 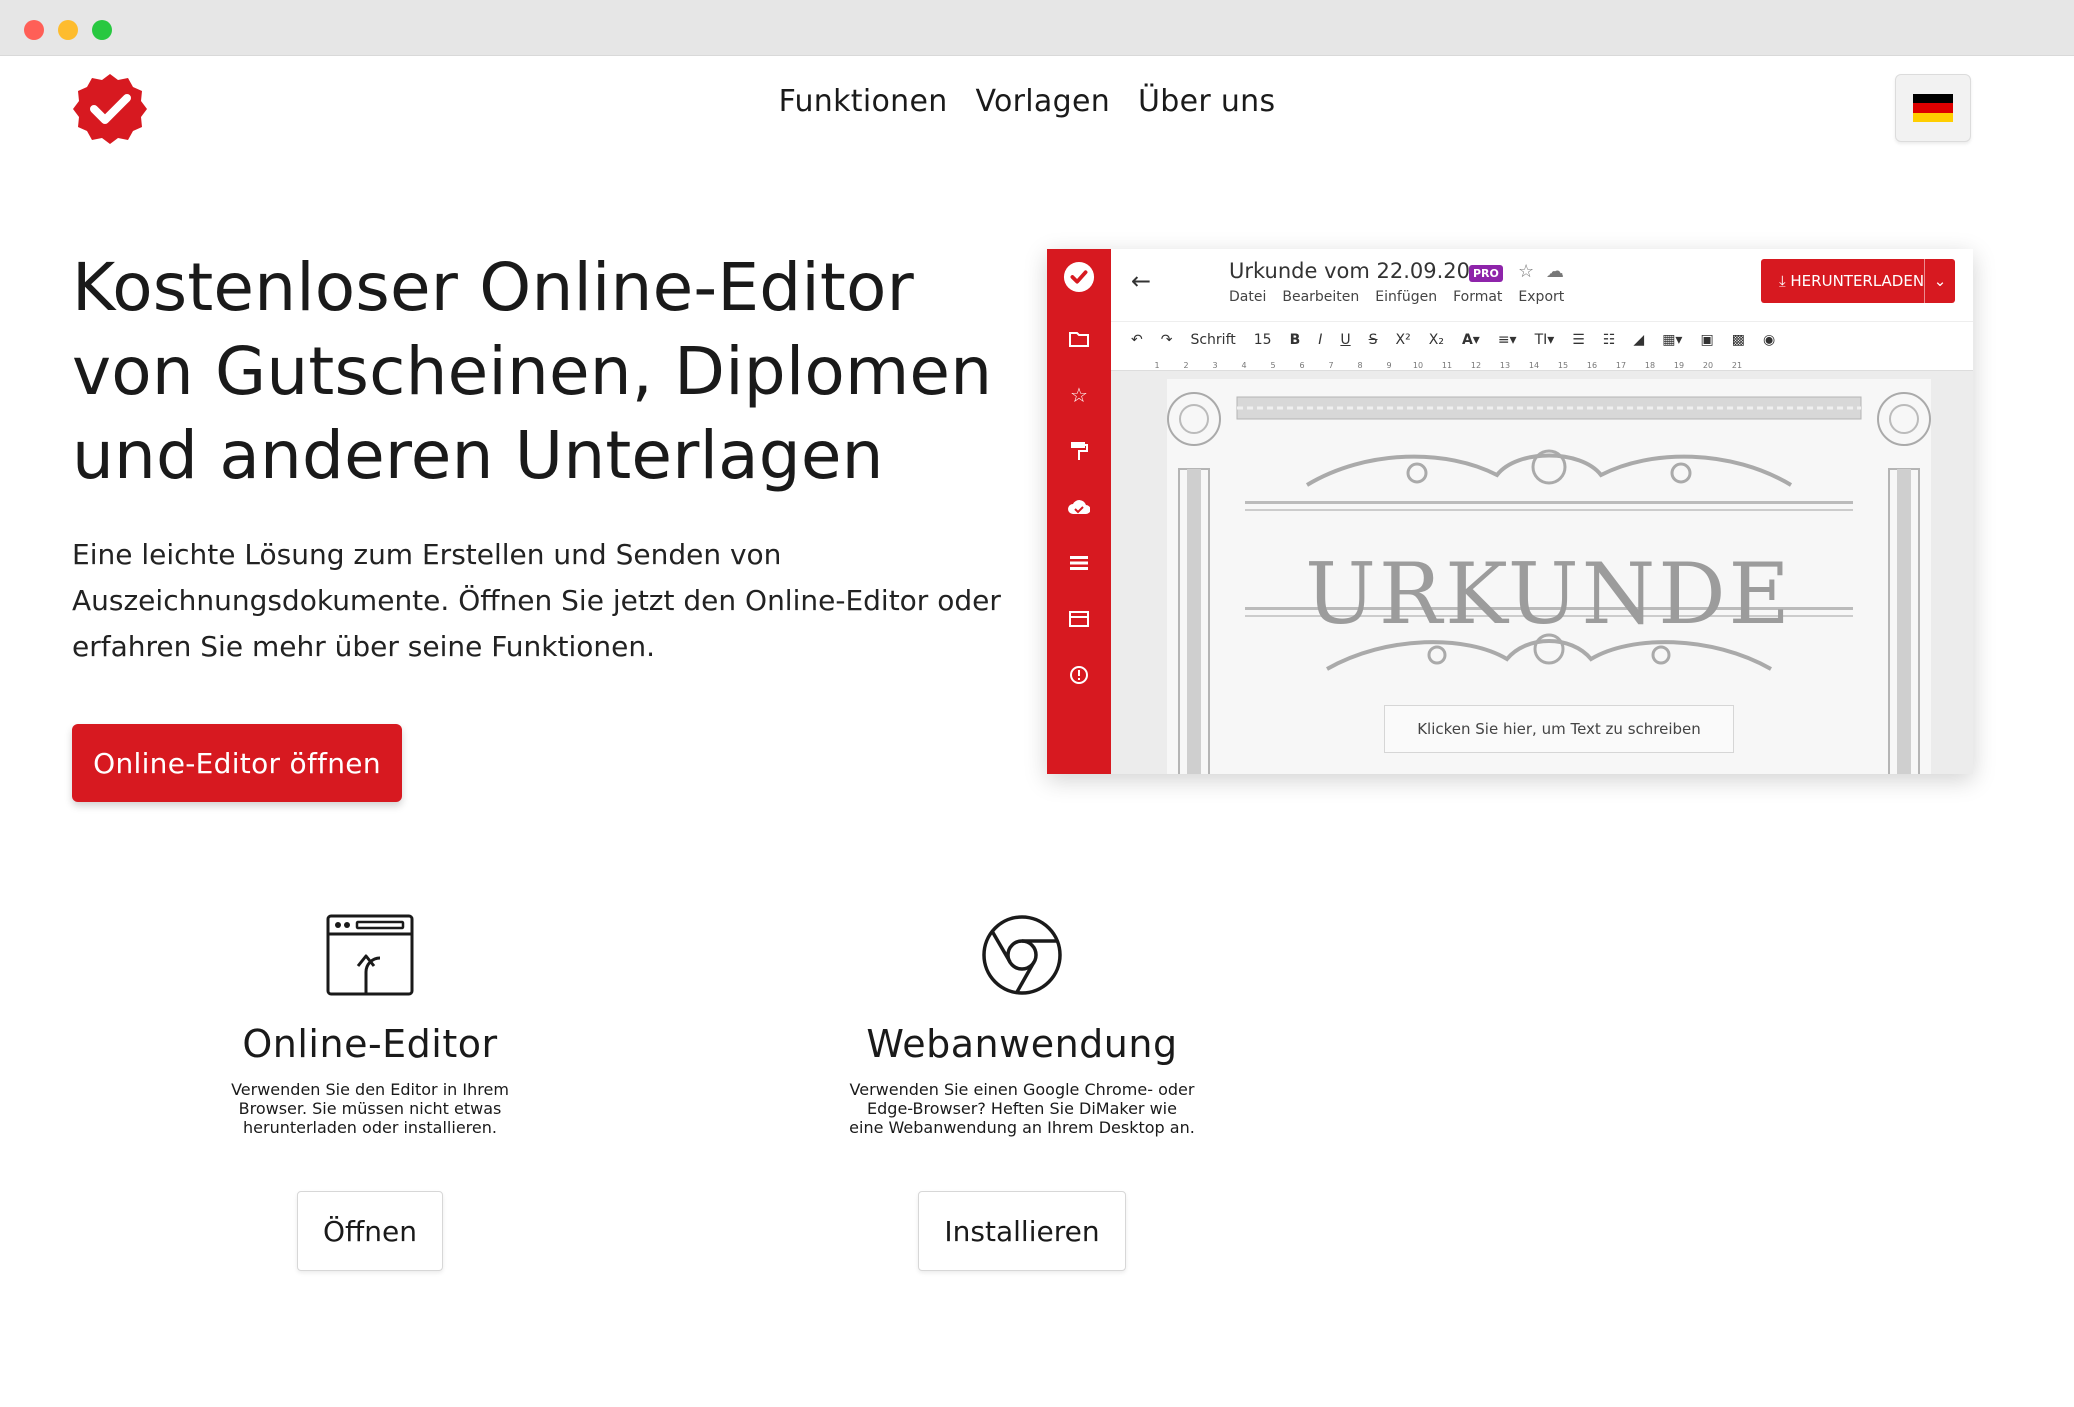 I want to click on info-icon, so click(x=1079, y=675).